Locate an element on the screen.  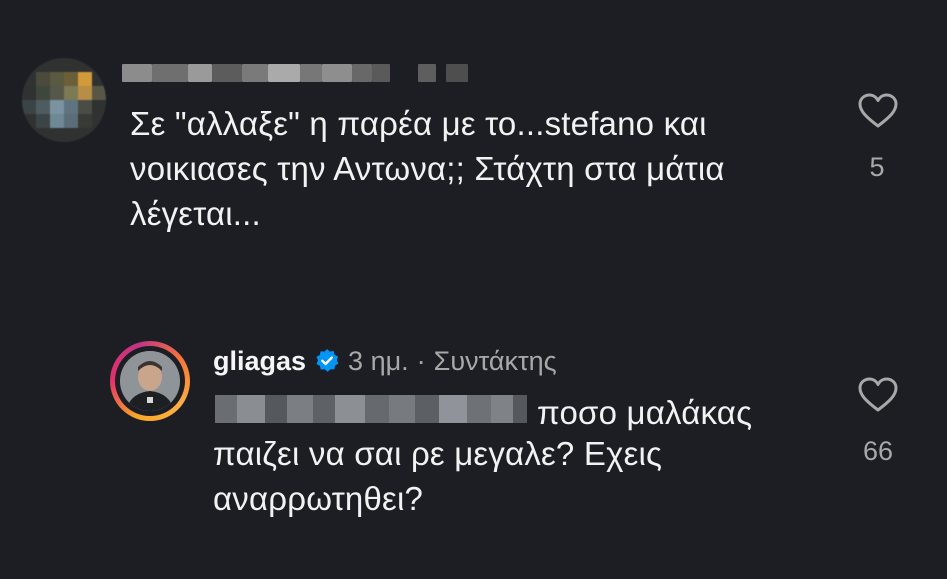
comment-text-line1: ποσο μαλάκας is located at coordinates (645, 412).